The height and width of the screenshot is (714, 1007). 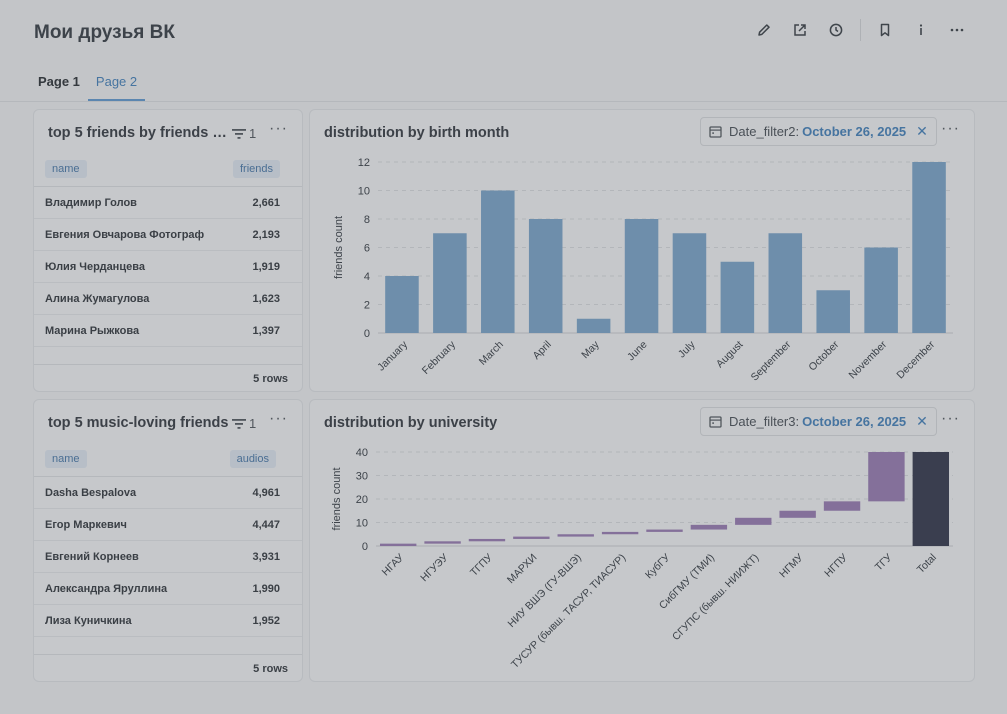 What do you see at coordinates (266, 525) in the screenshot?
I see `cell-value: 4,447` at bounding box center [266, 525].